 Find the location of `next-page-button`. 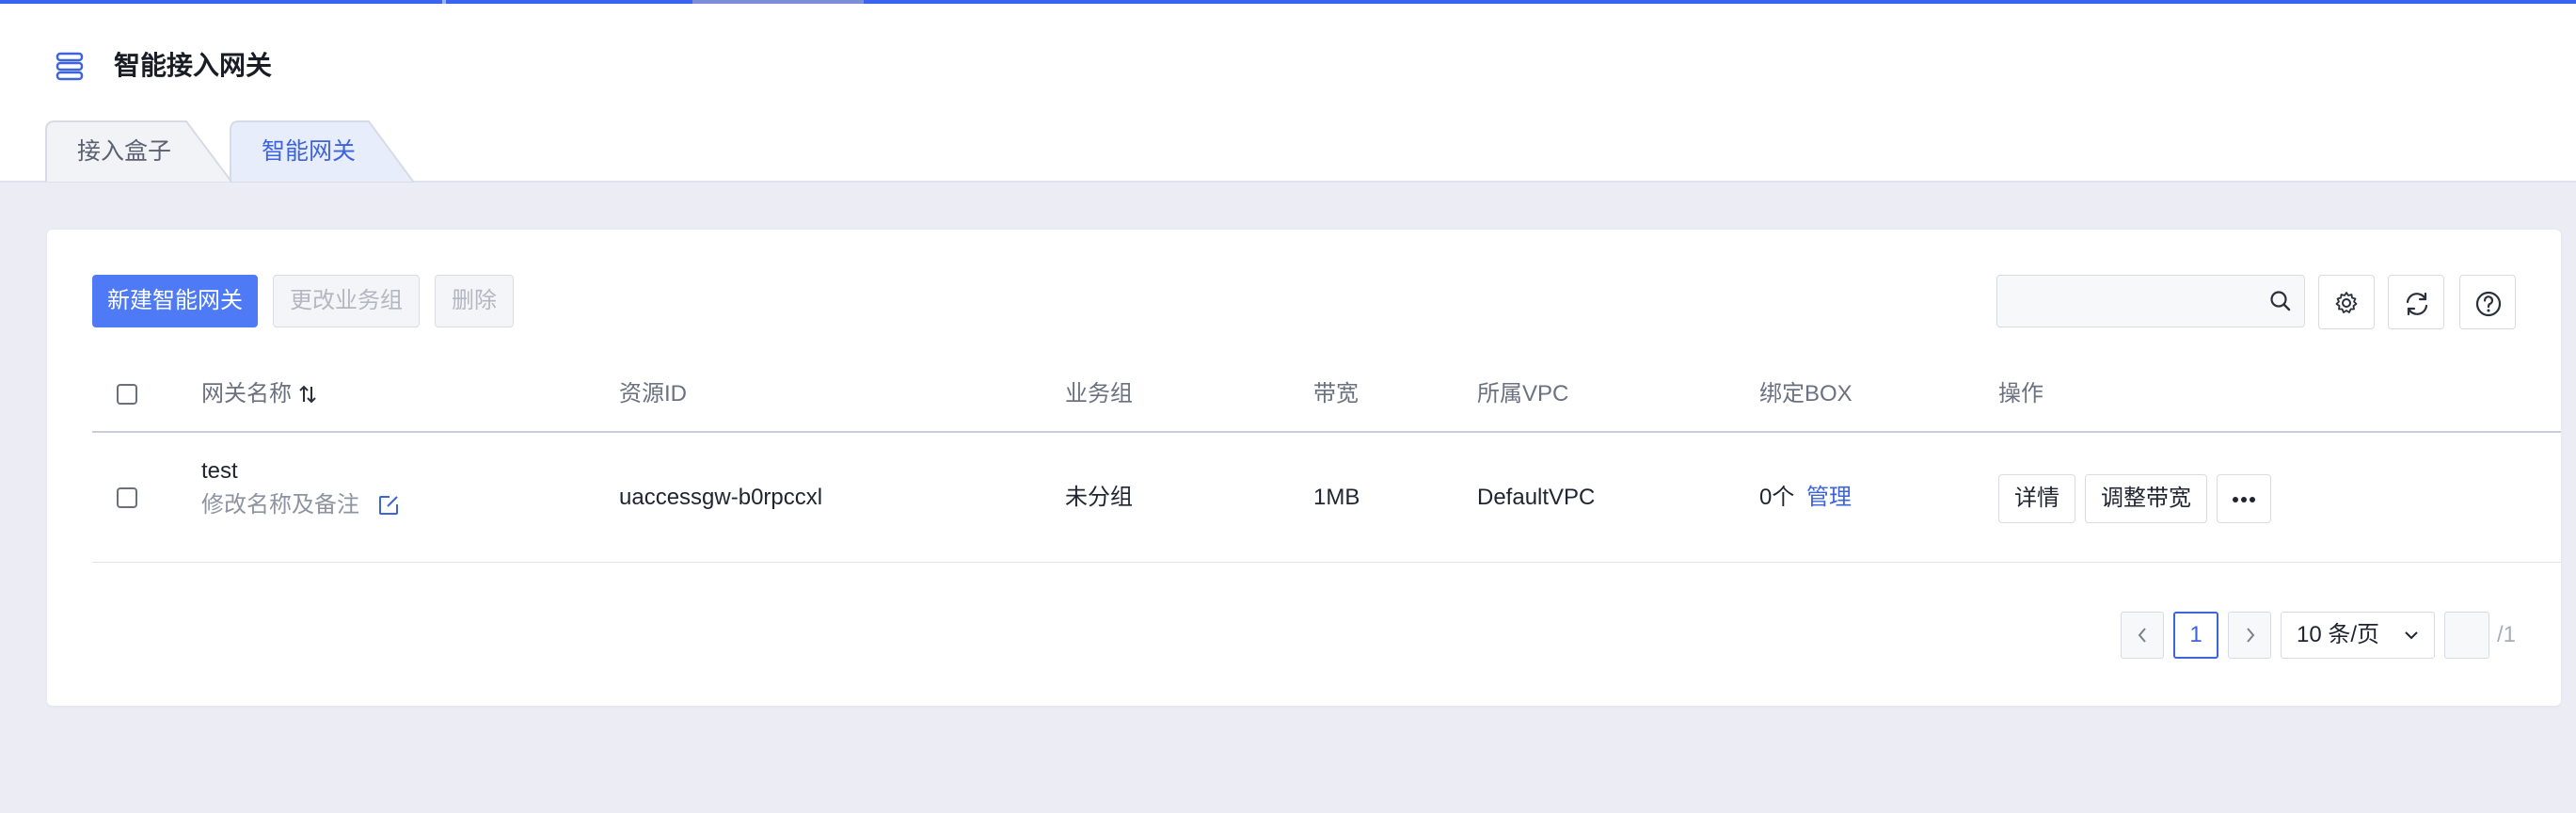

next-page-button is located at coordinates (2249, 635).